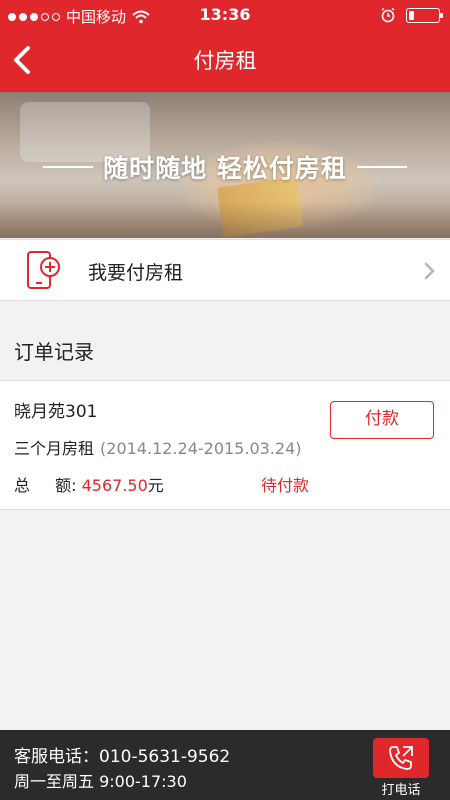 This screenshot has width=450, height=800. I want to click on page-title: 付房租, so click(225, 61).